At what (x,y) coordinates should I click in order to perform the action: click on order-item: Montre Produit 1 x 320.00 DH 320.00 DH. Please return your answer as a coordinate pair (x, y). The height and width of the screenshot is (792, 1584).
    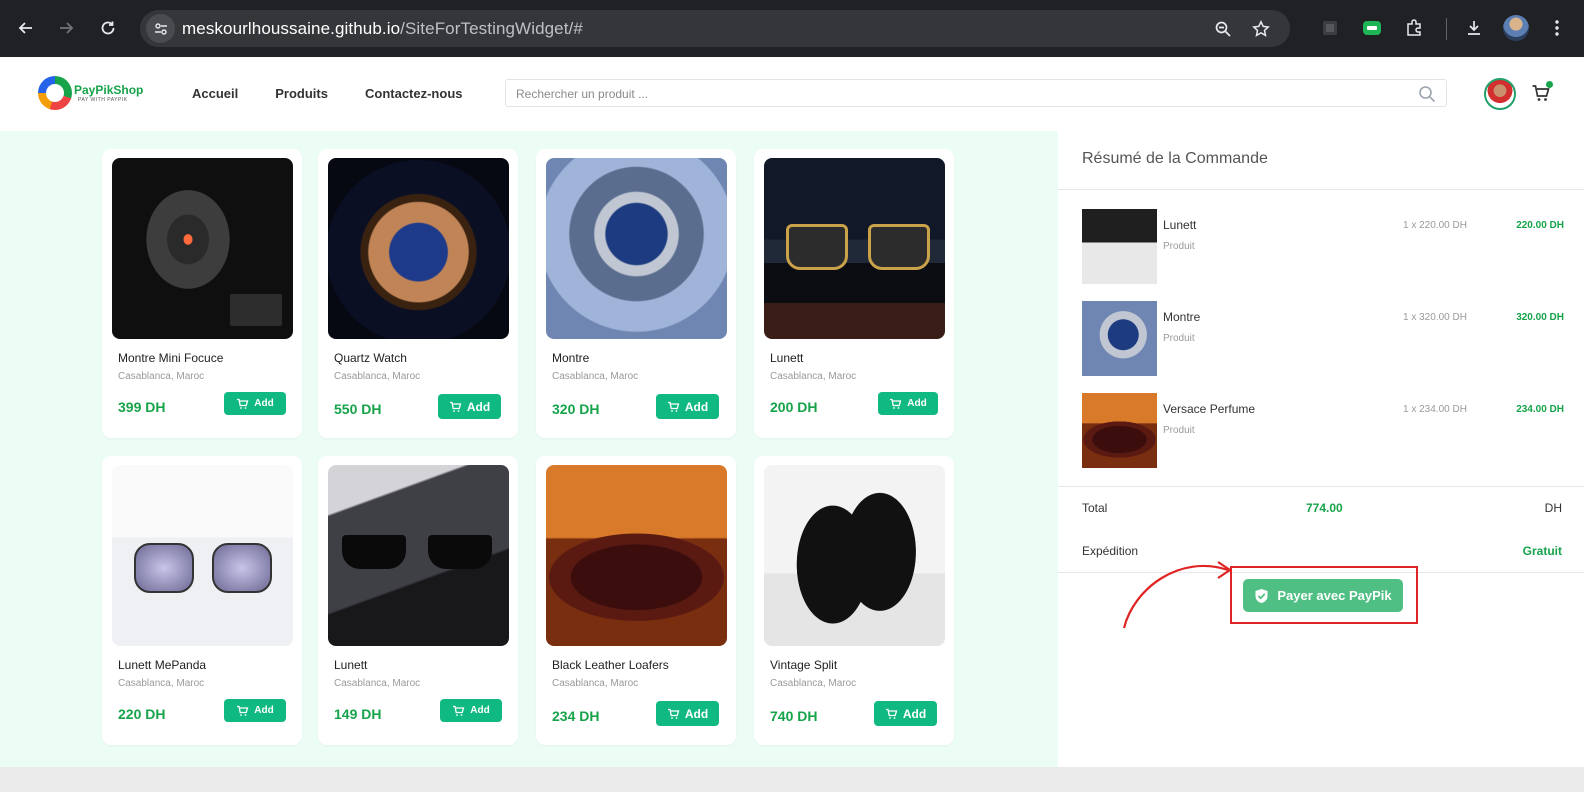
    Looking at the image, I should click on (1323, 339).